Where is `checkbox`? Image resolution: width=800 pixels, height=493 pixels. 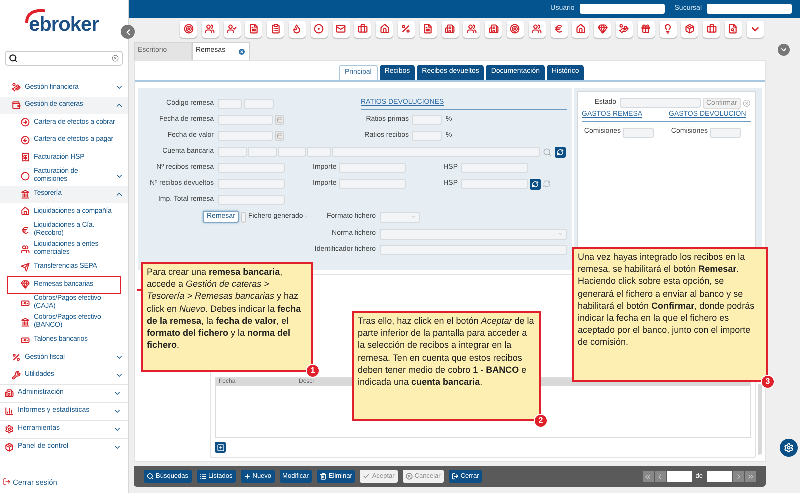 checkbox is located at coordinates (243, 217).